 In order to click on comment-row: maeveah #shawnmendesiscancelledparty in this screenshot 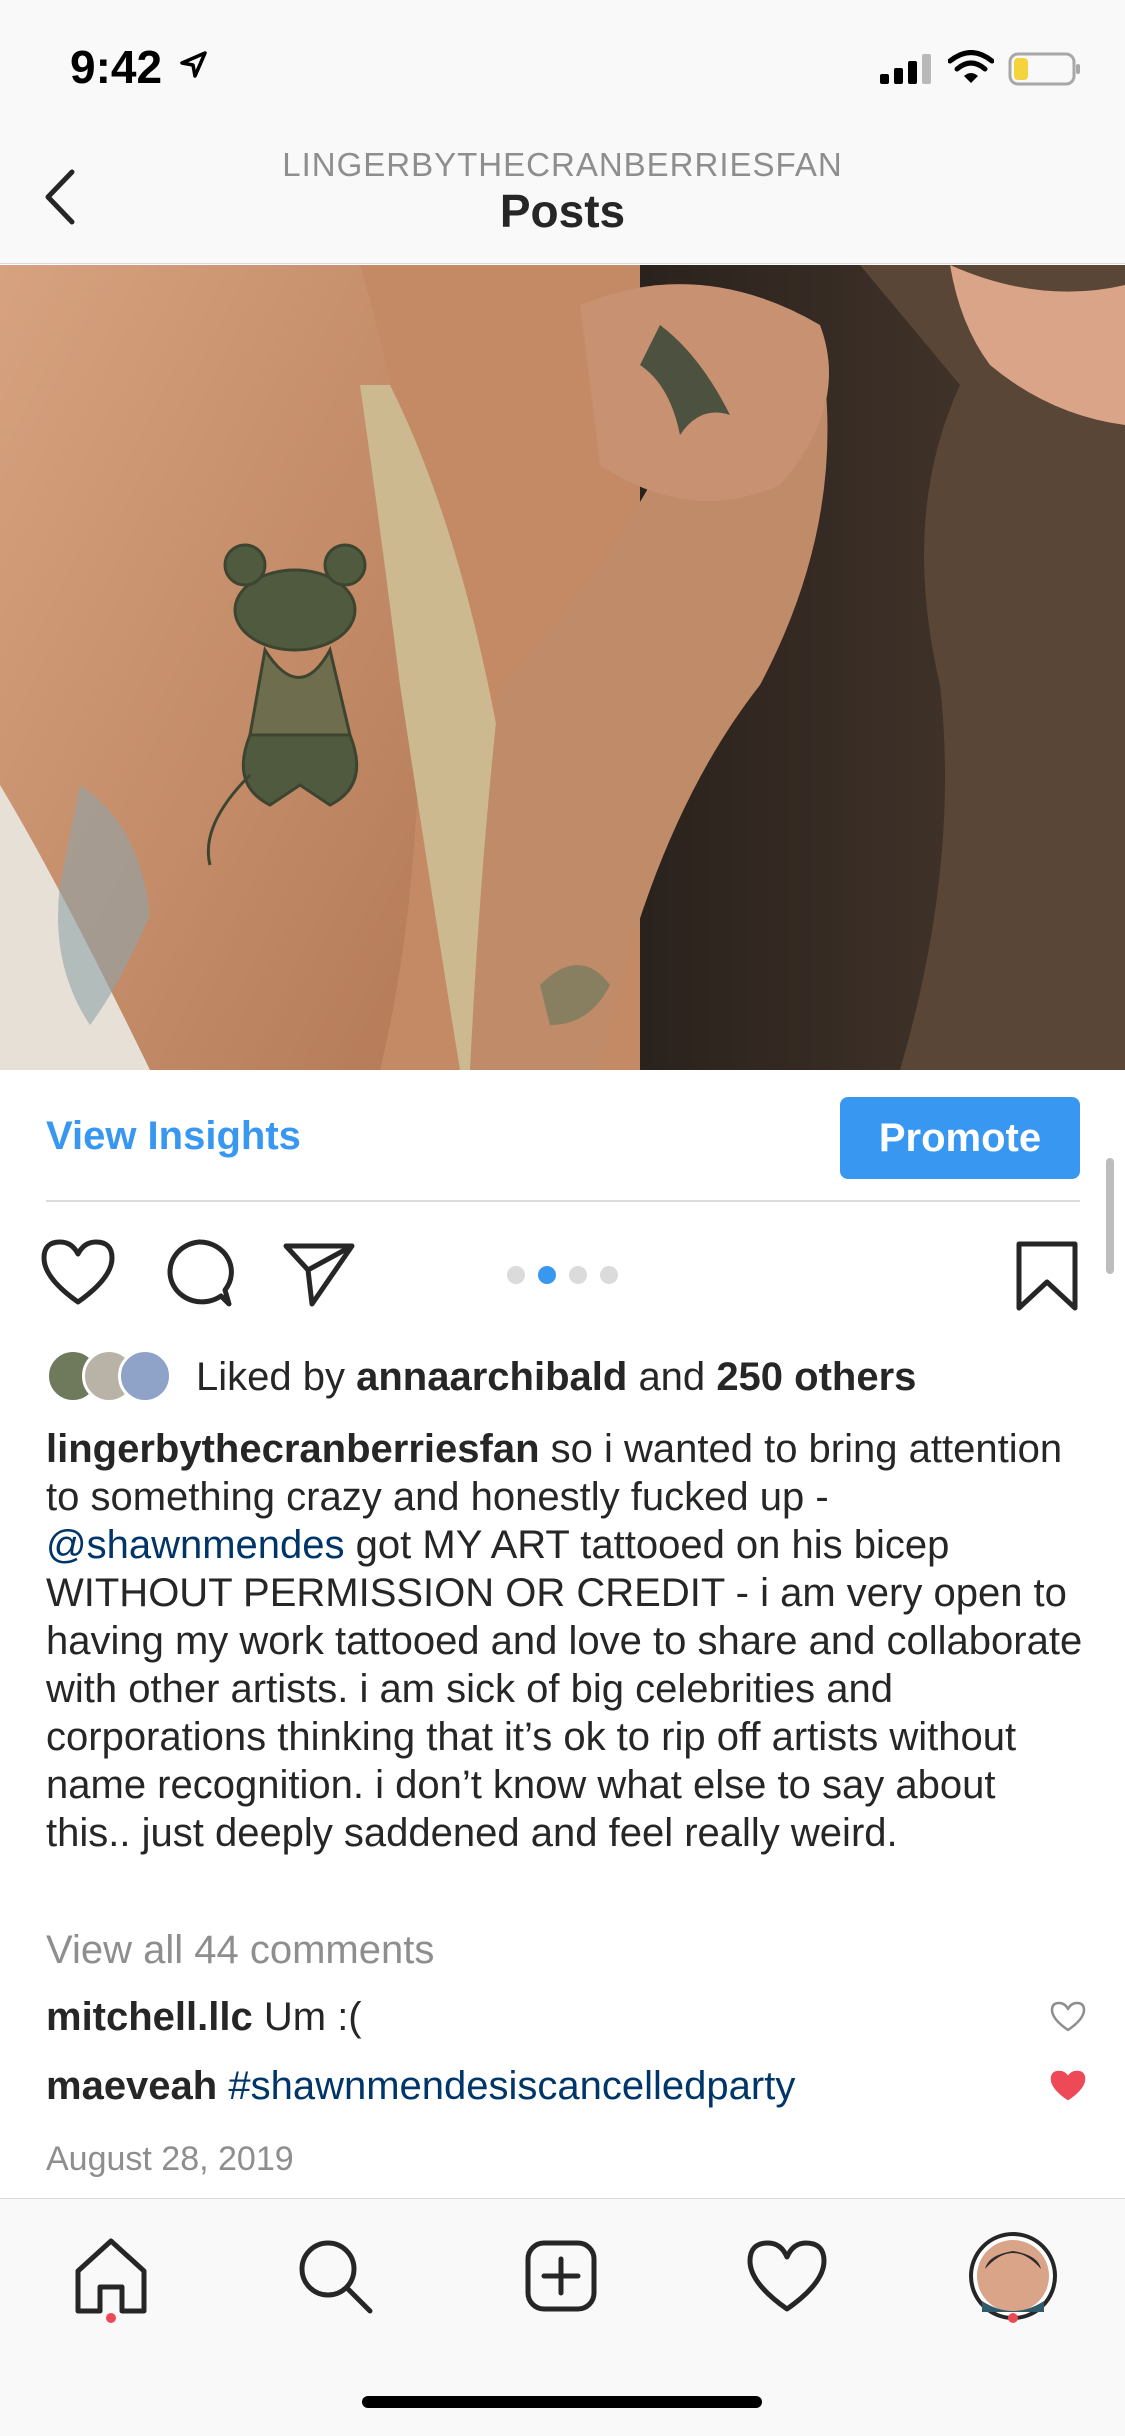, I will do `click(566, 2086)`.